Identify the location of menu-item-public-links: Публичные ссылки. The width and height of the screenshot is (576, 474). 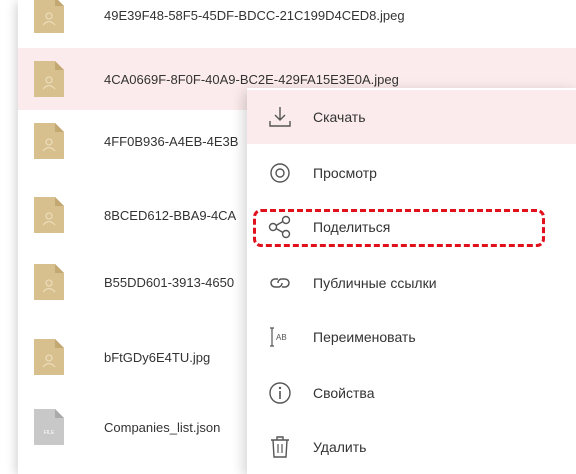
(411, 283).